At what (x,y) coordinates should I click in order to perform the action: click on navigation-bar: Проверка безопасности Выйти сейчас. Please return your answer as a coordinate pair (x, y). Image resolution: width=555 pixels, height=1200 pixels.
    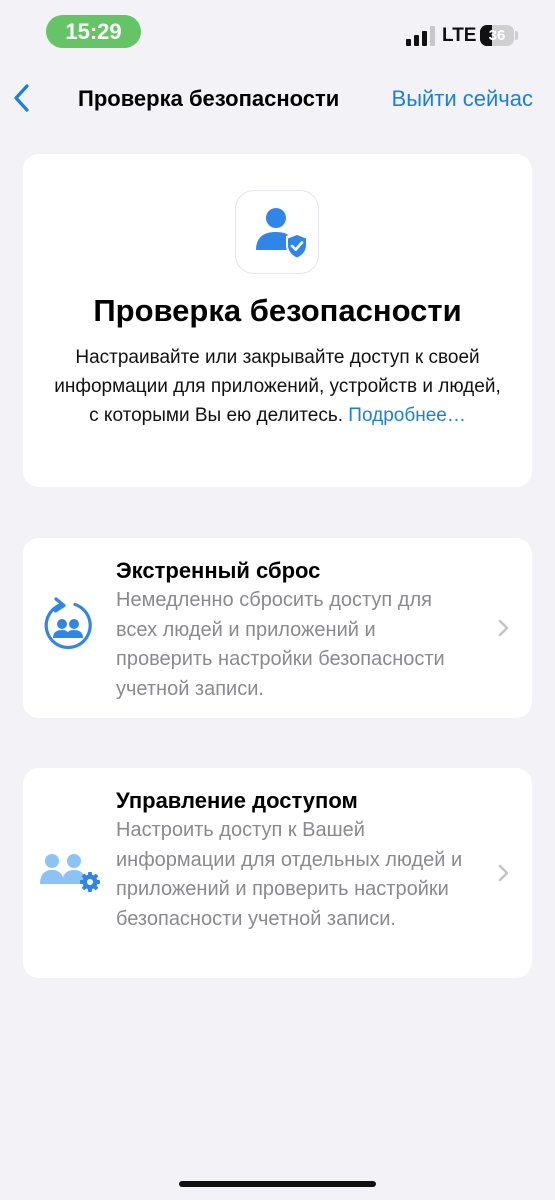
    Looking at the image, I should click on (277, 98).